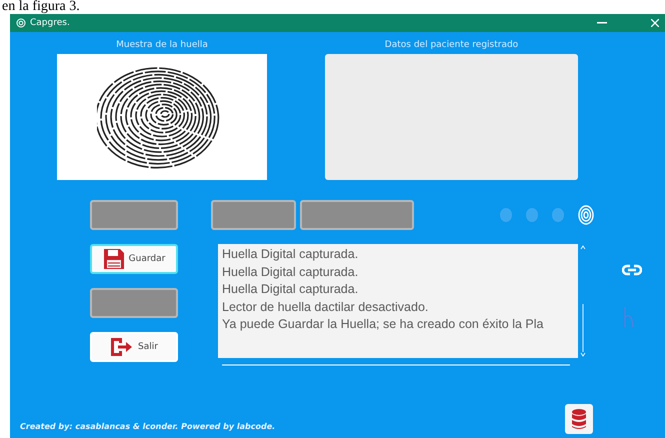  I want to click on panel-title: Datos del paciente registrado, so click(451, 45).